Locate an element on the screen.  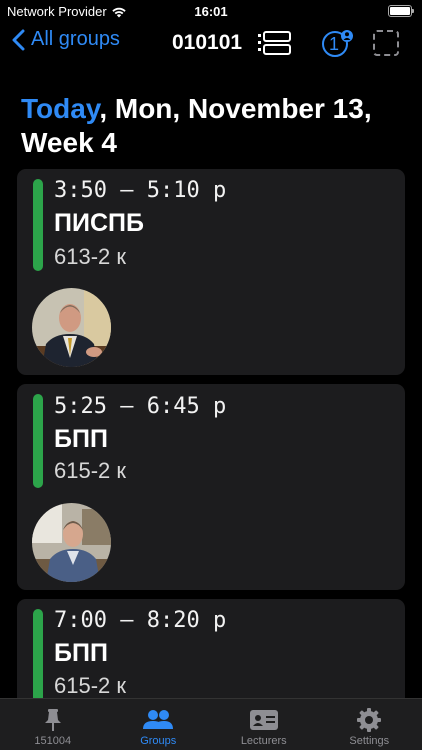
tab-settings: Settings is located at coordinates (369, 724).